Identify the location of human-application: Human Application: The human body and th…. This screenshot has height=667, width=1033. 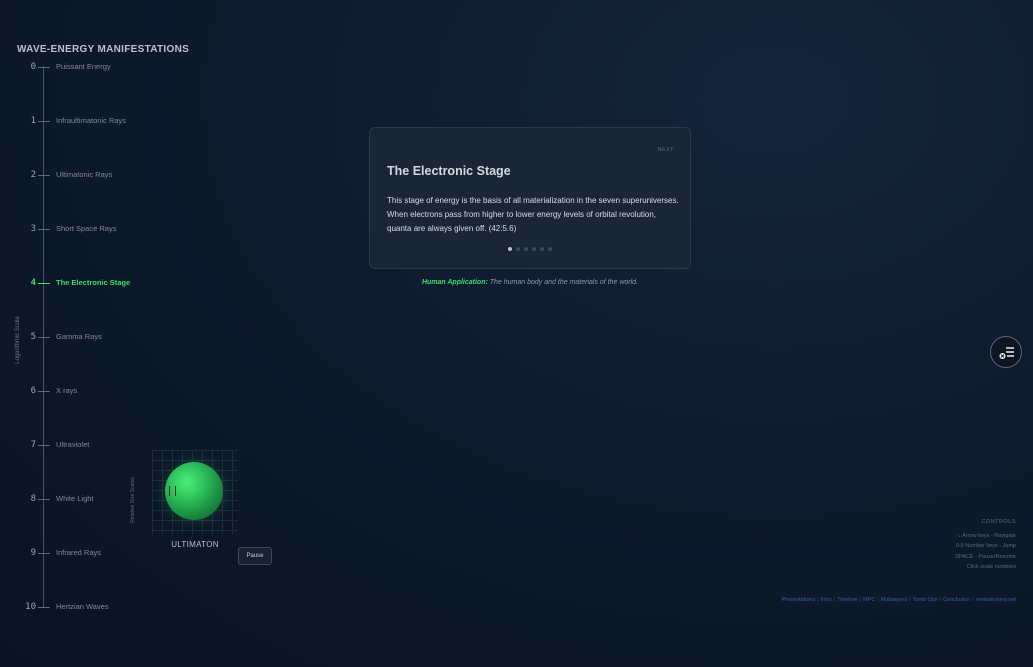
(530, 282).